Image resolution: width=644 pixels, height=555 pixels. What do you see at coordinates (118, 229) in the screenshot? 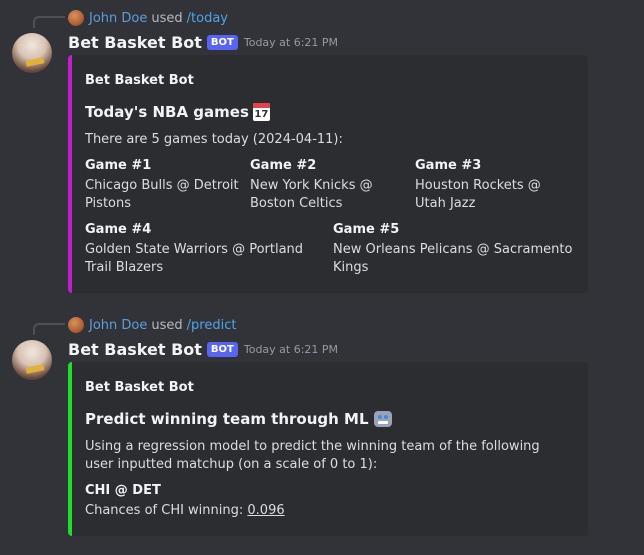
I see `field-name: Game #4` at bounding box center [118, 229].